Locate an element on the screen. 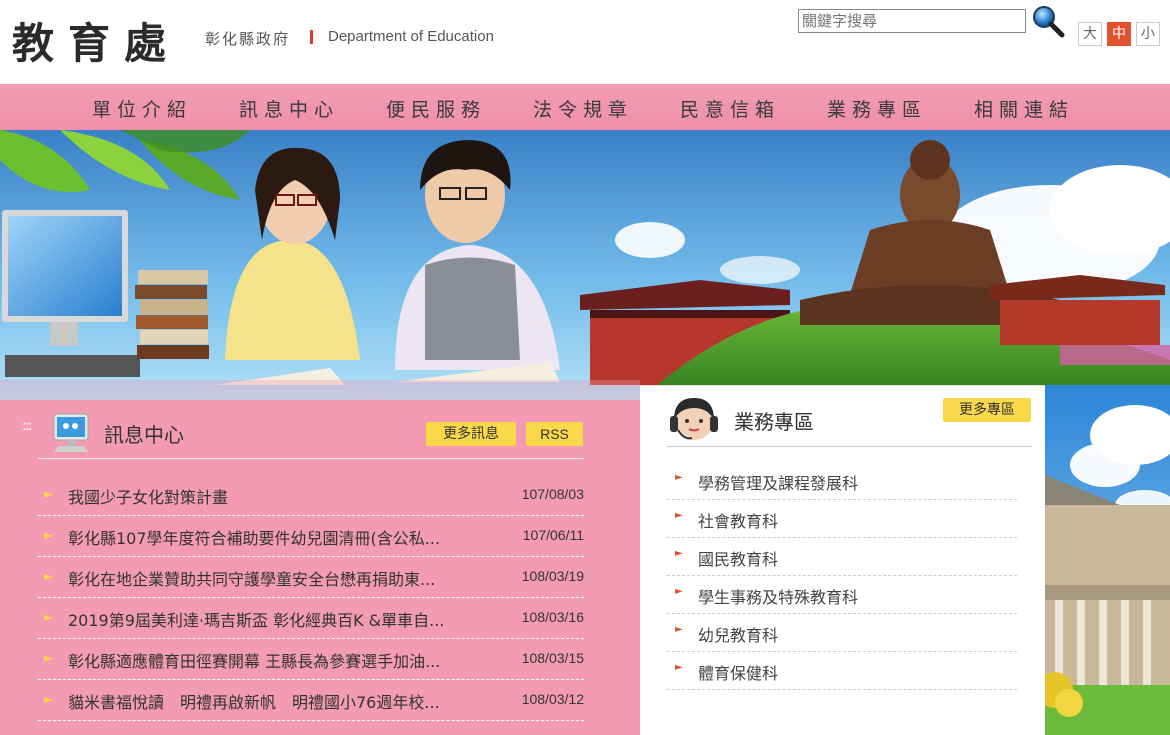 This screenshot has height=735, width=1170. font-size-small-button: 小 is located at coordinates (1148, 34).